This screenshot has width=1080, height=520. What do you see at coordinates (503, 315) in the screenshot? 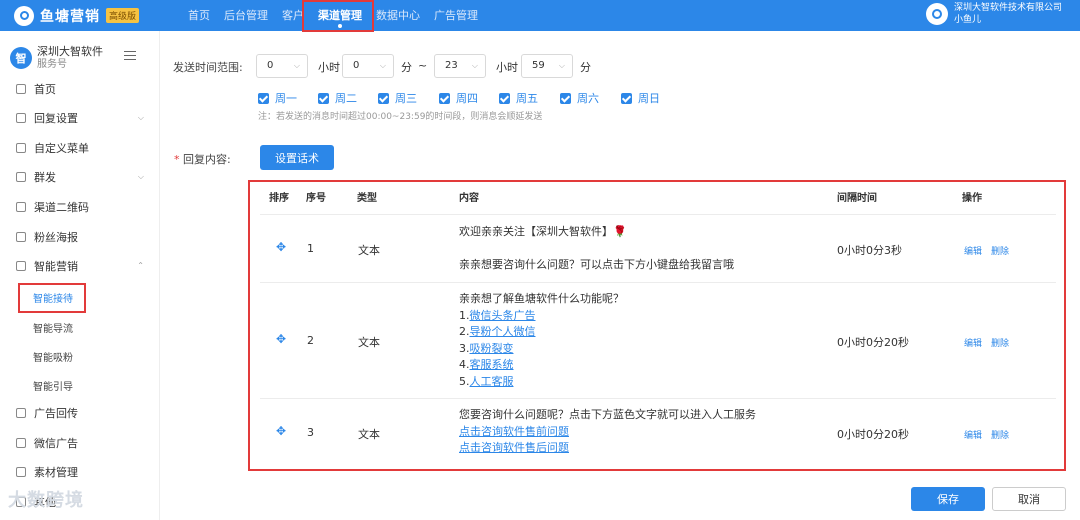
I see `link-item: 微信头条广告` at bounding box center [503, 315].